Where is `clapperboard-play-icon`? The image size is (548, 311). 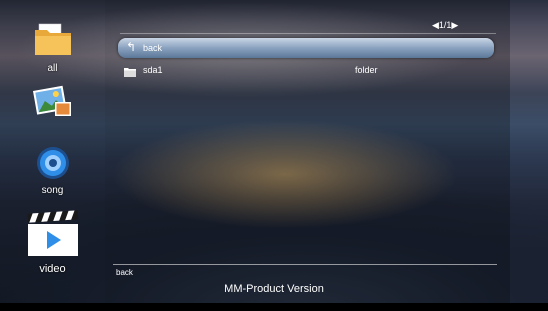 clapperboard-play-icon is located at coordinates (52, 233).